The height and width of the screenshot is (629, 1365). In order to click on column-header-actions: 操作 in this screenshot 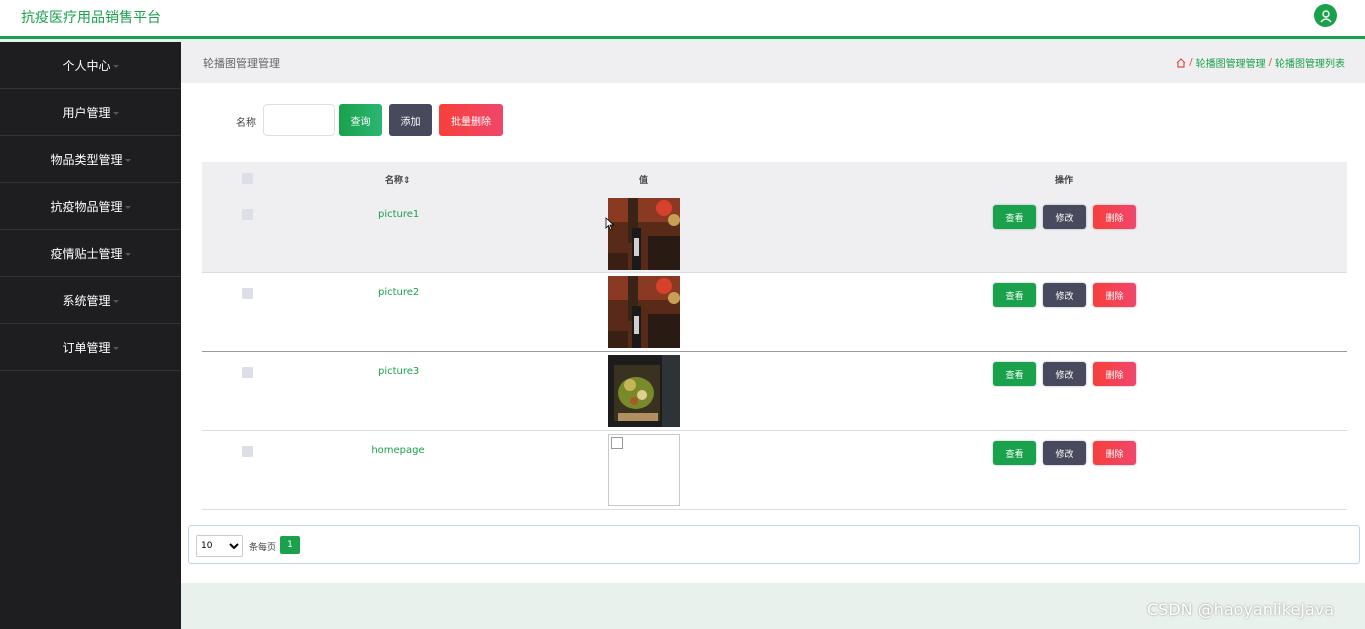, I will do `click(1064, 181)`.